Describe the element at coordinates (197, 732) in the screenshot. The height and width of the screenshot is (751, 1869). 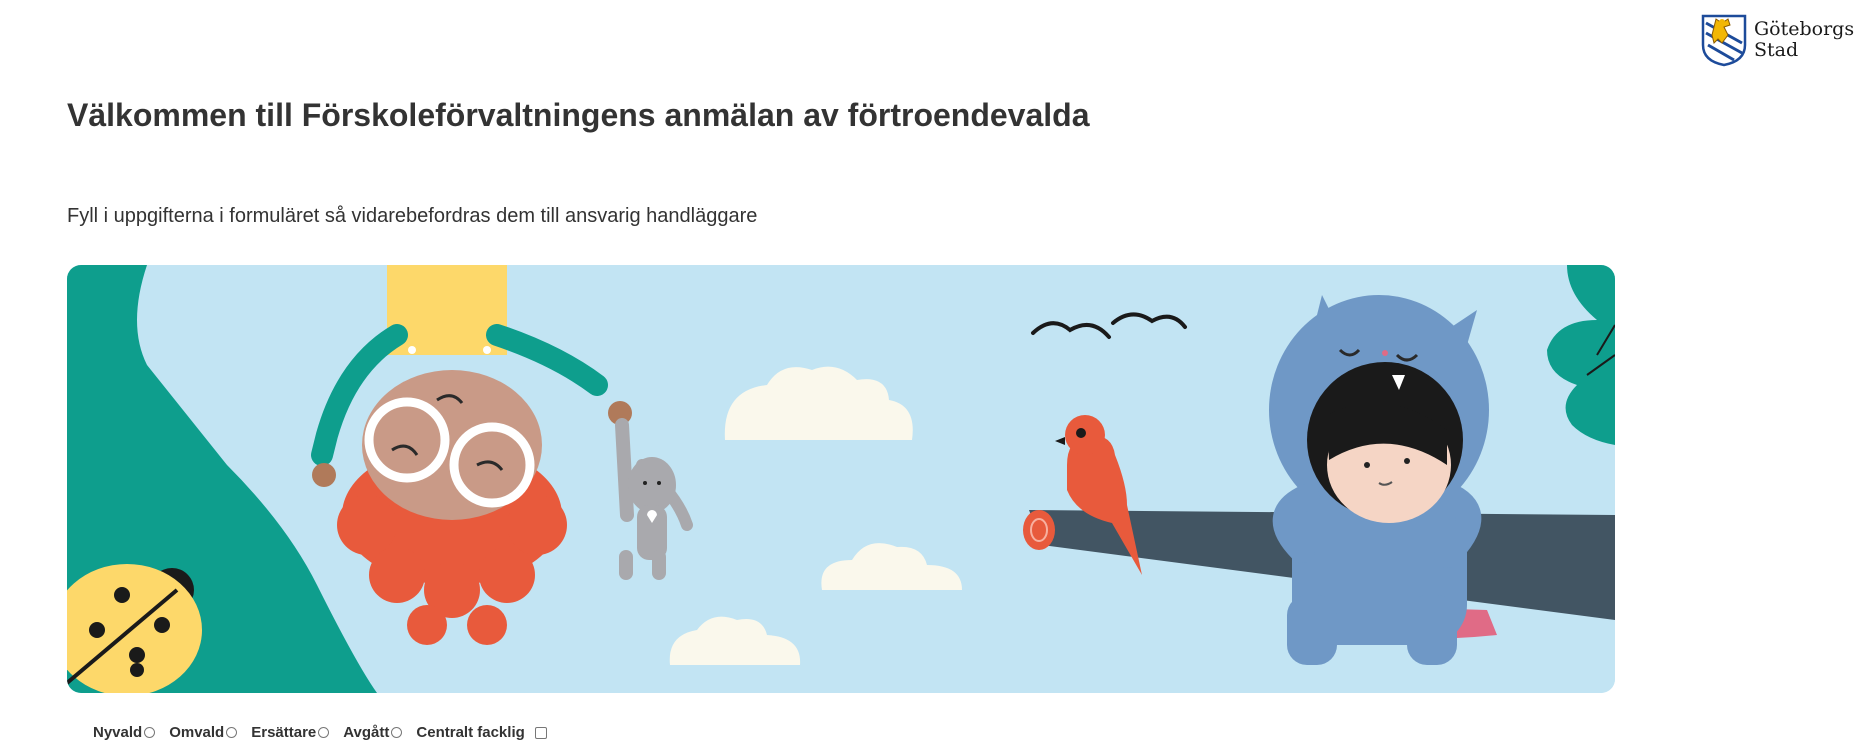
I see `option-label: Omvald` at that location.